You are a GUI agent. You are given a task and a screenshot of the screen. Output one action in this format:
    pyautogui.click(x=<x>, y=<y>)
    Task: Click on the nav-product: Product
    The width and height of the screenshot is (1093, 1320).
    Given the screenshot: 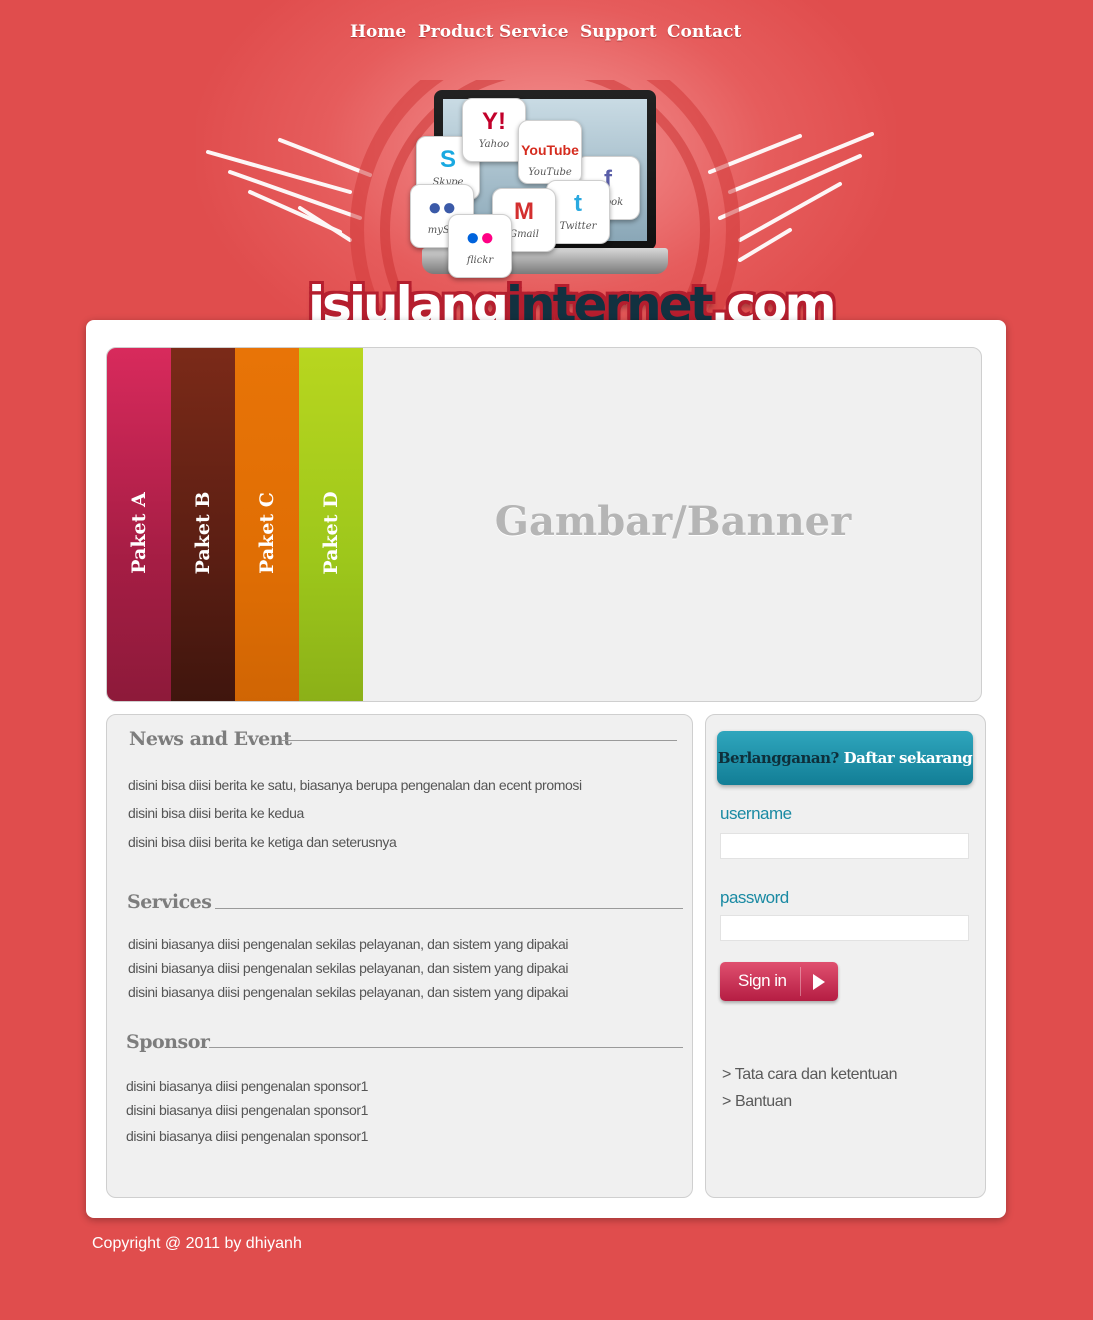 What is the action you would take?
    pyautogui.click(x=456, y=32)
    